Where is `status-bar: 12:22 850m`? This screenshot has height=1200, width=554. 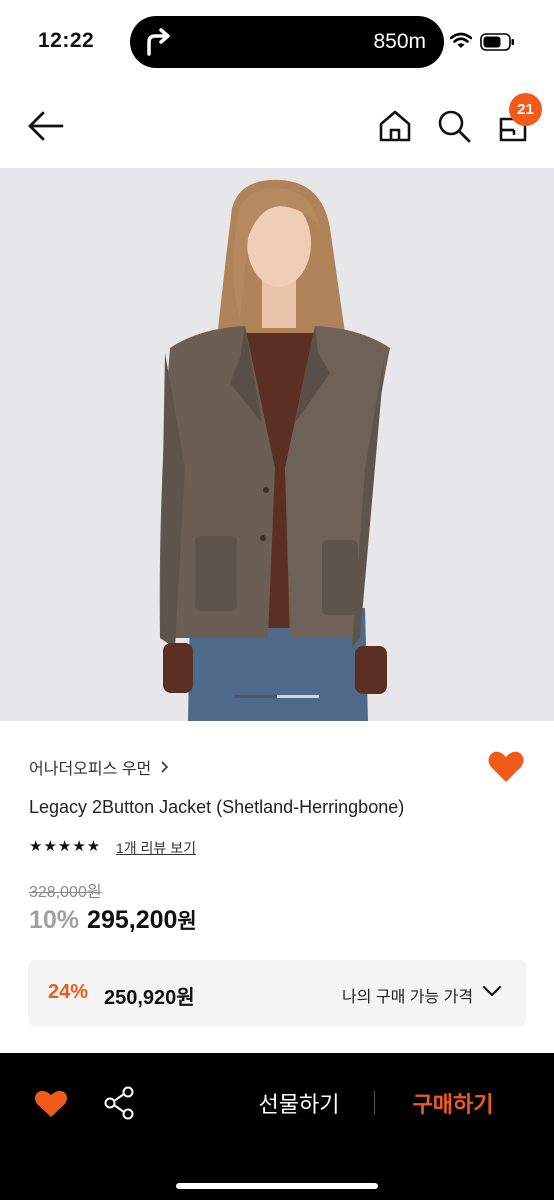 status-bar: 12:22 850m is located at coordinates (277, 43).